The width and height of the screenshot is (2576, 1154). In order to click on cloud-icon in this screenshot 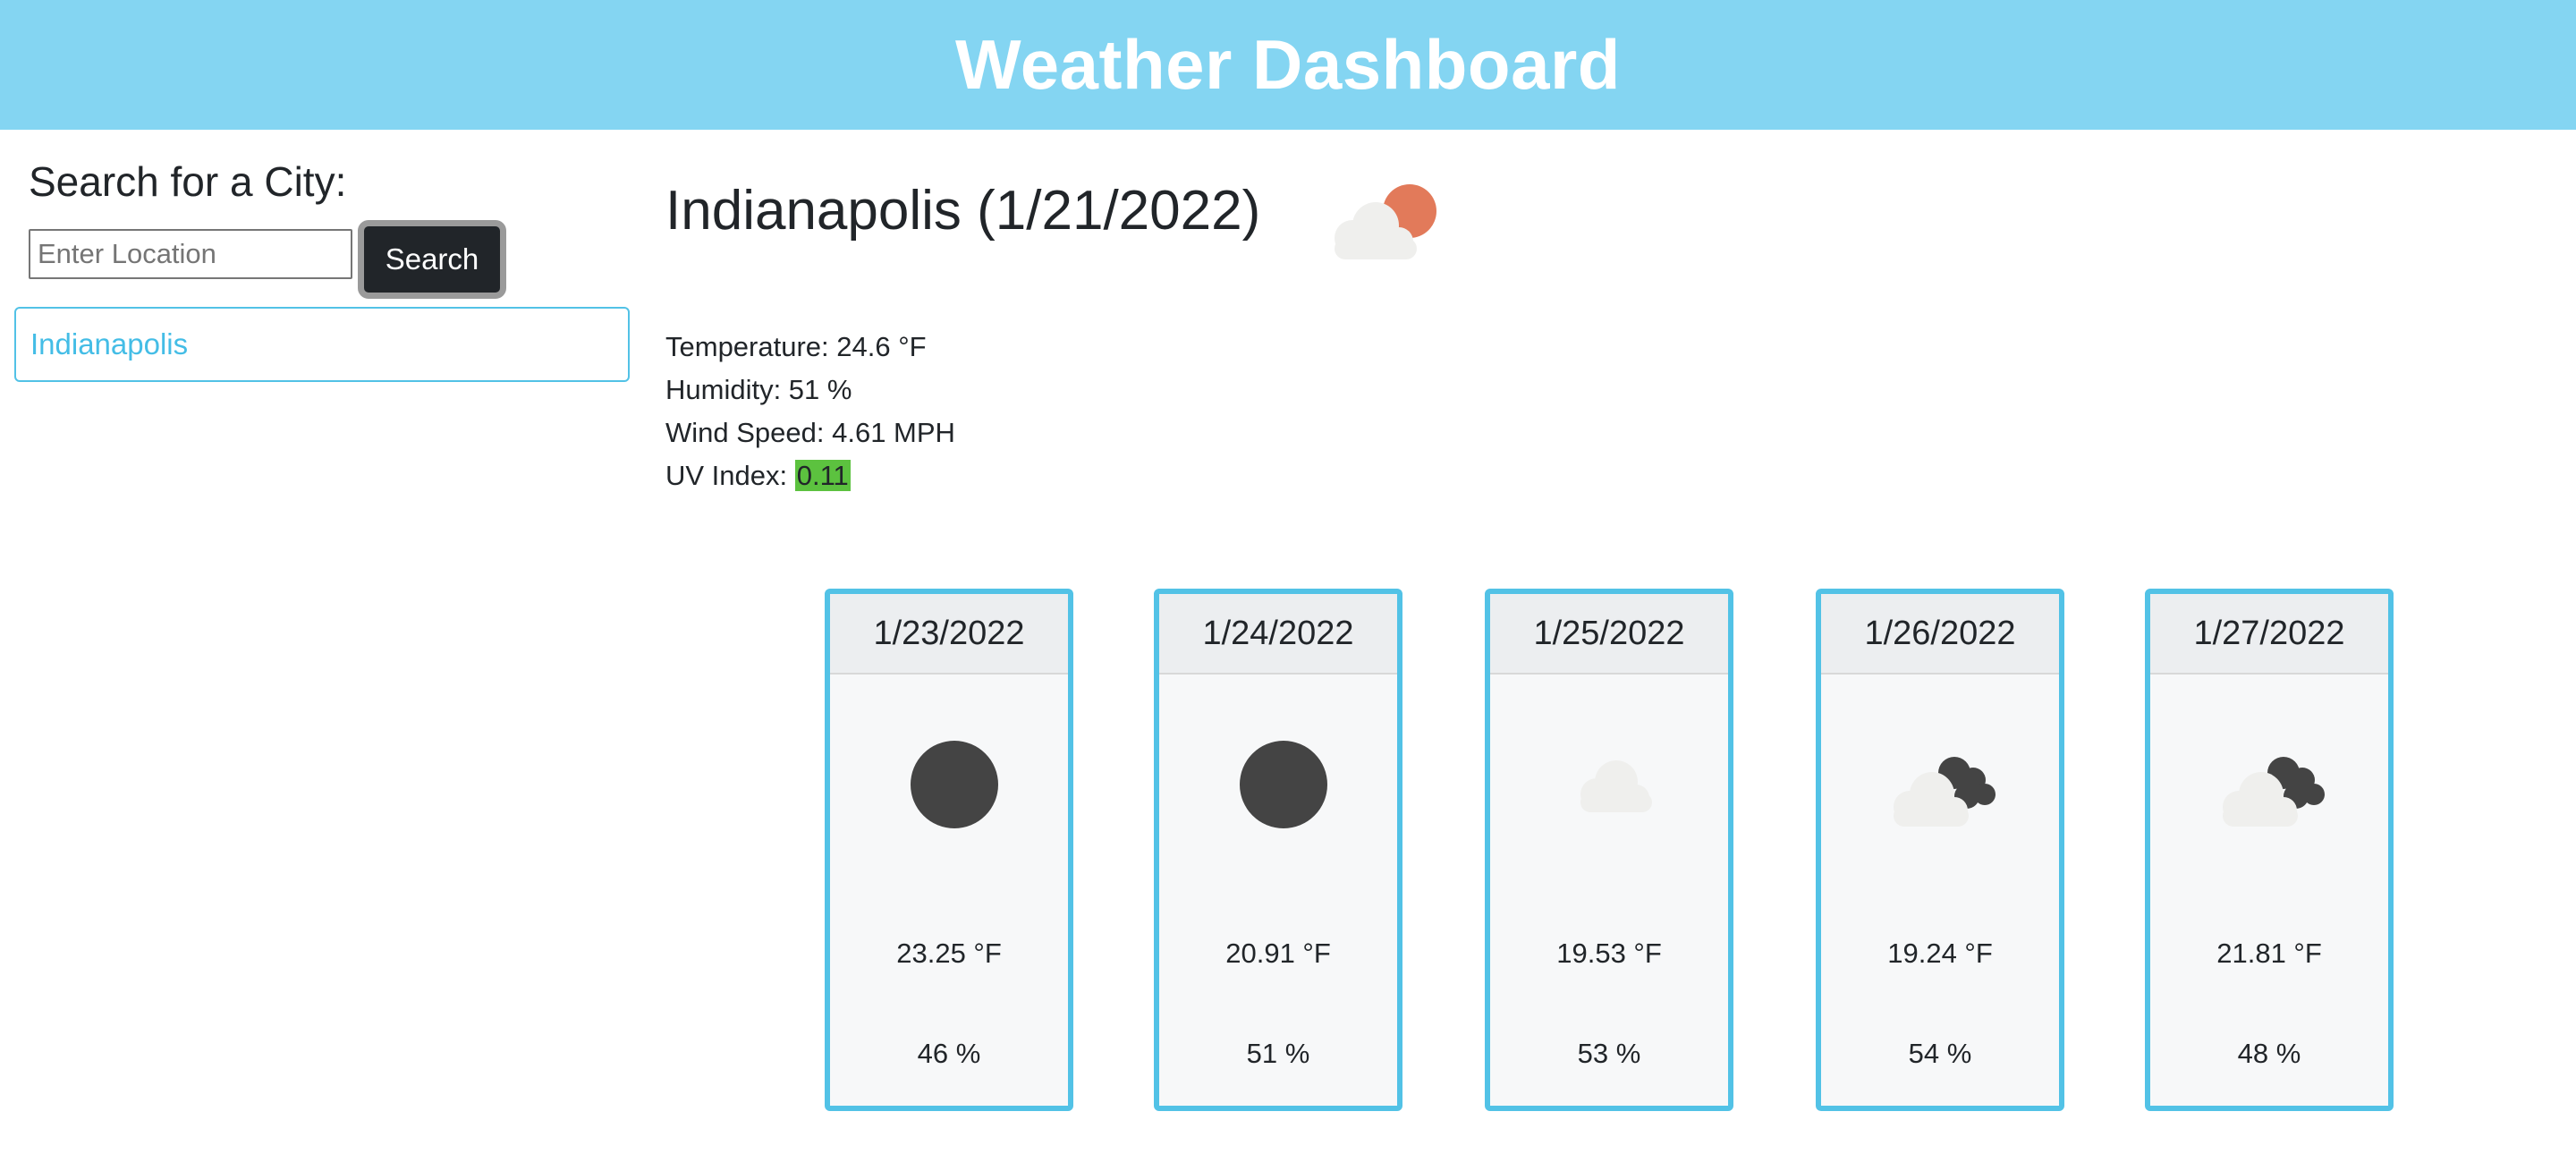, I will do `click(1616, 786)`.